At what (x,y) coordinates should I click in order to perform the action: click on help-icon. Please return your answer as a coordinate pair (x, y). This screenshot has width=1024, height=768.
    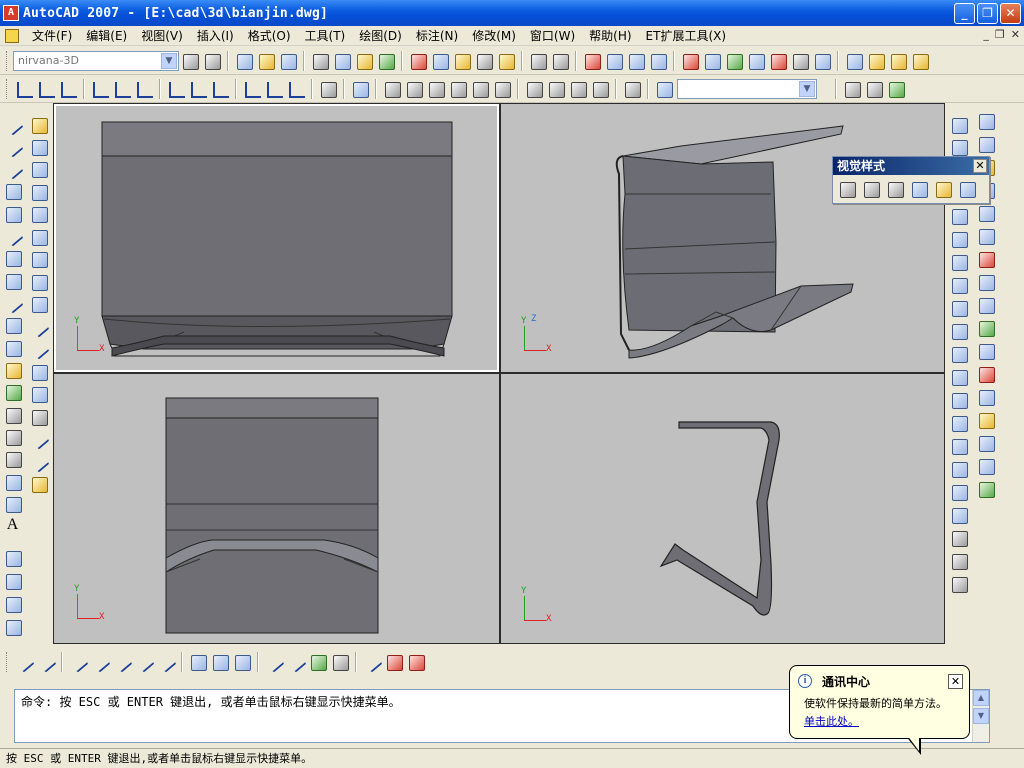
    Looking at the image, I should click on (822, 61).